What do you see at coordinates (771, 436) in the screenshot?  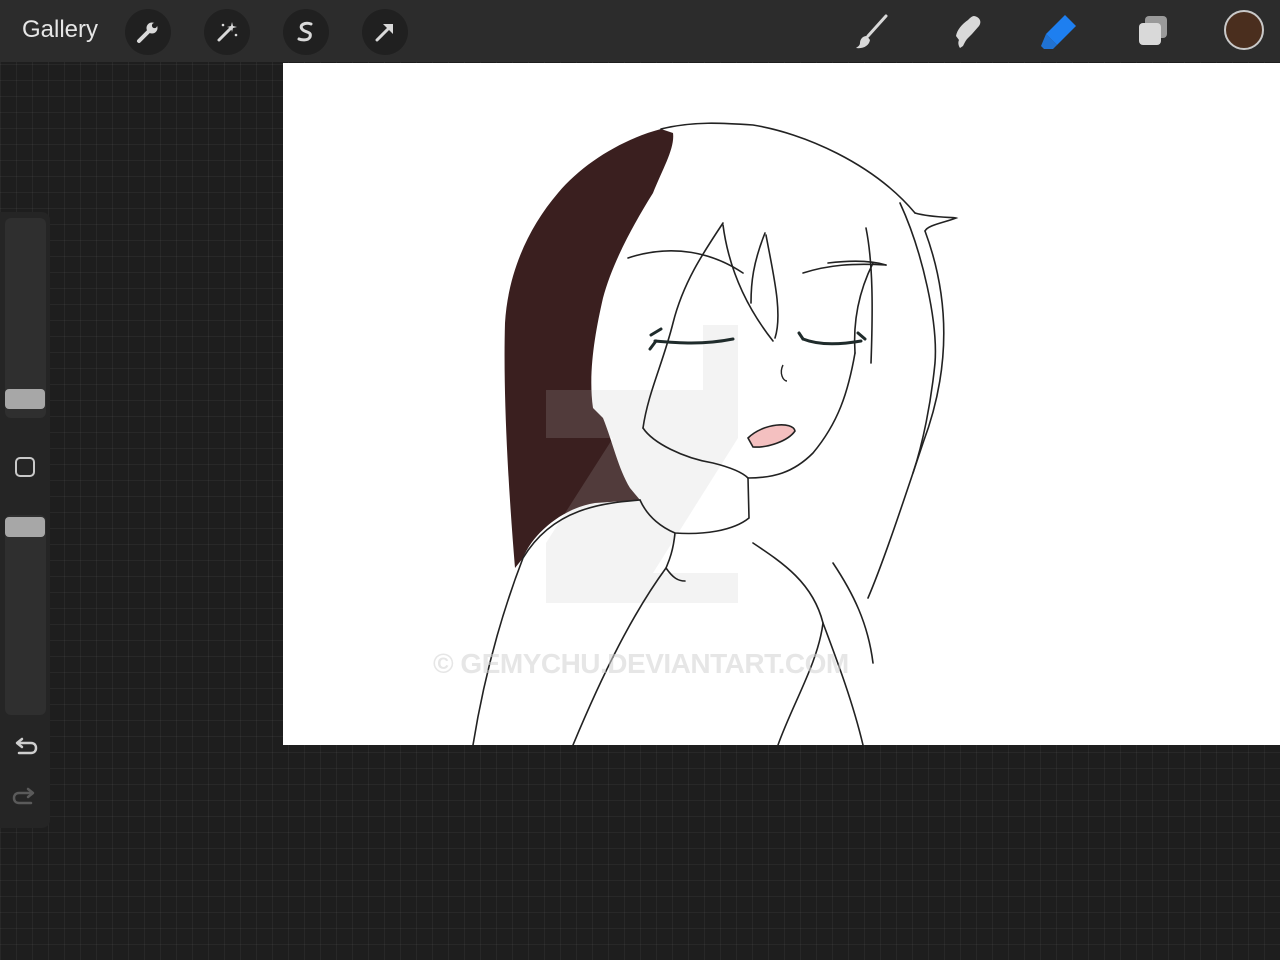 I see `open-mouth` at bounding box center [771, 436].